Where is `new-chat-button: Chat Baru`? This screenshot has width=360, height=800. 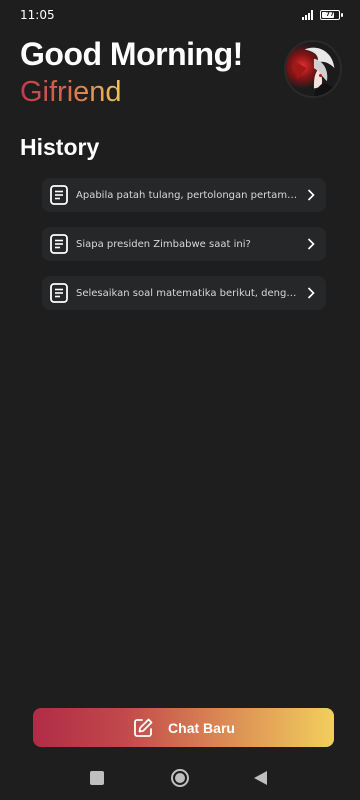 new-chat-button: Chat Baru is located at coordinates (183, 727).